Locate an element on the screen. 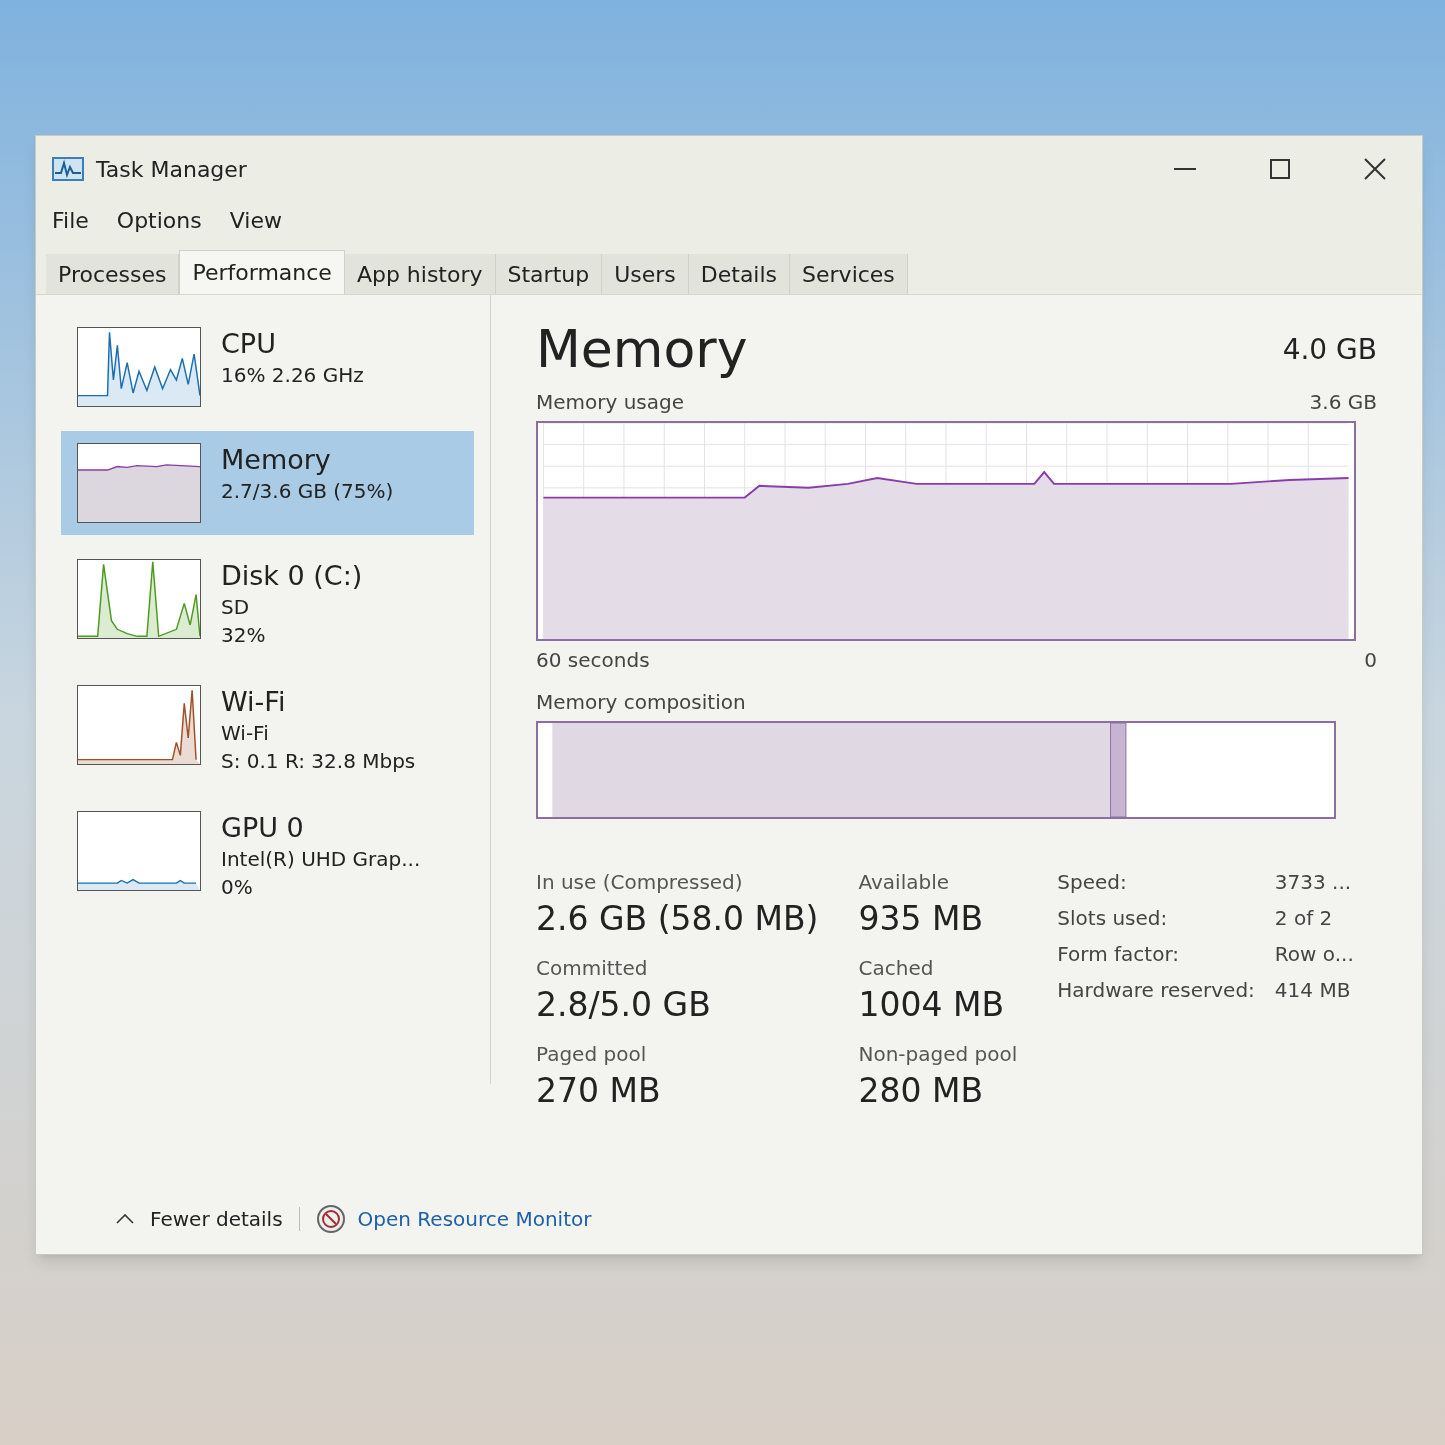 The width and height of the screenshot is (1445, 1445). total-memory: 4.0 GB is located at coordinates (1329, 350).